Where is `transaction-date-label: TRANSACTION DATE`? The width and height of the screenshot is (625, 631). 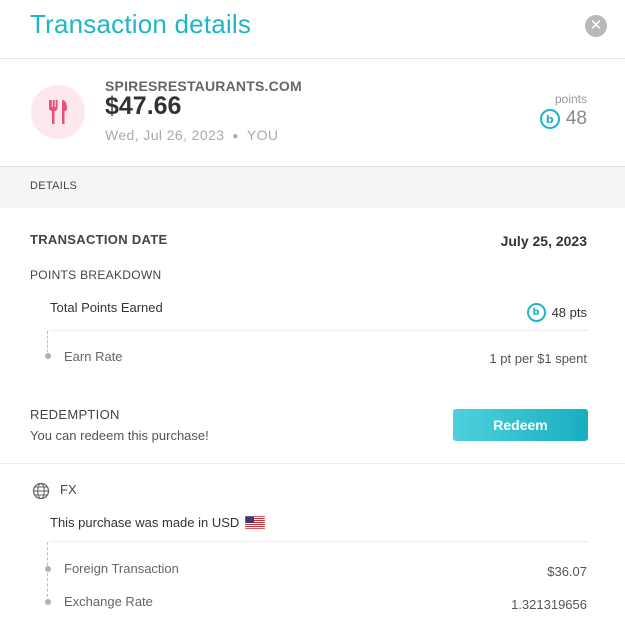
transaction-date-label: TRANSACTION DATE is located at coordinates (99, 239).